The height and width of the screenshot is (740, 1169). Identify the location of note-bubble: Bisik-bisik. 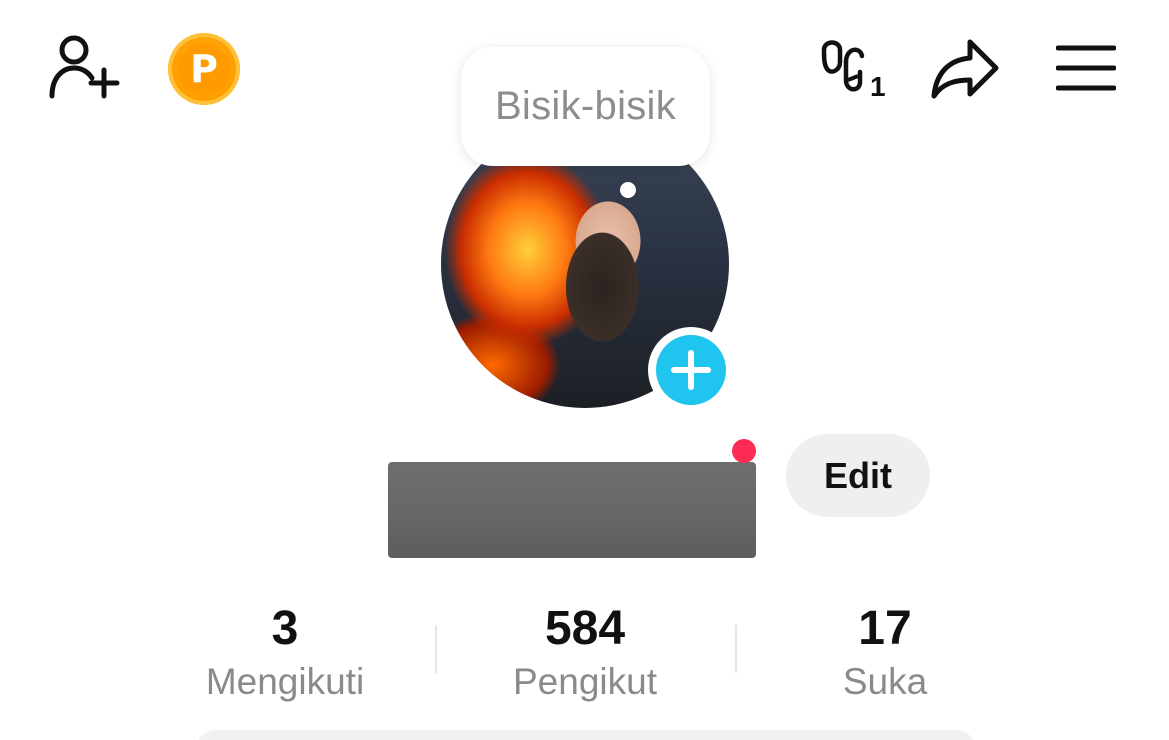
(585, 106).